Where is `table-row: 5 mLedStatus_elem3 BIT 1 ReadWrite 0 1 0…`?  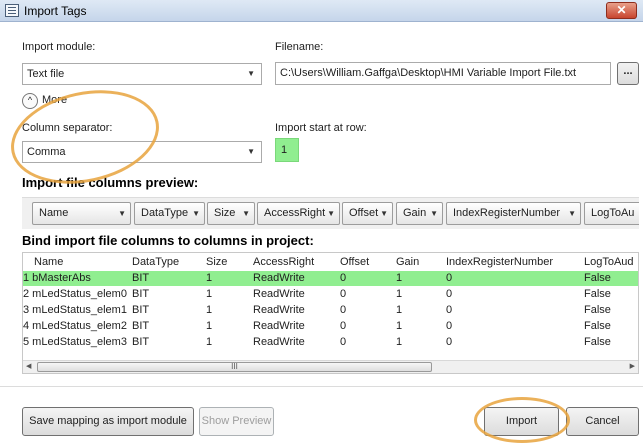 table-row: 5 mLedStatus_elem3 BIT 1 ReadWrite 0 1 0… is located at coordinates (330, 342).